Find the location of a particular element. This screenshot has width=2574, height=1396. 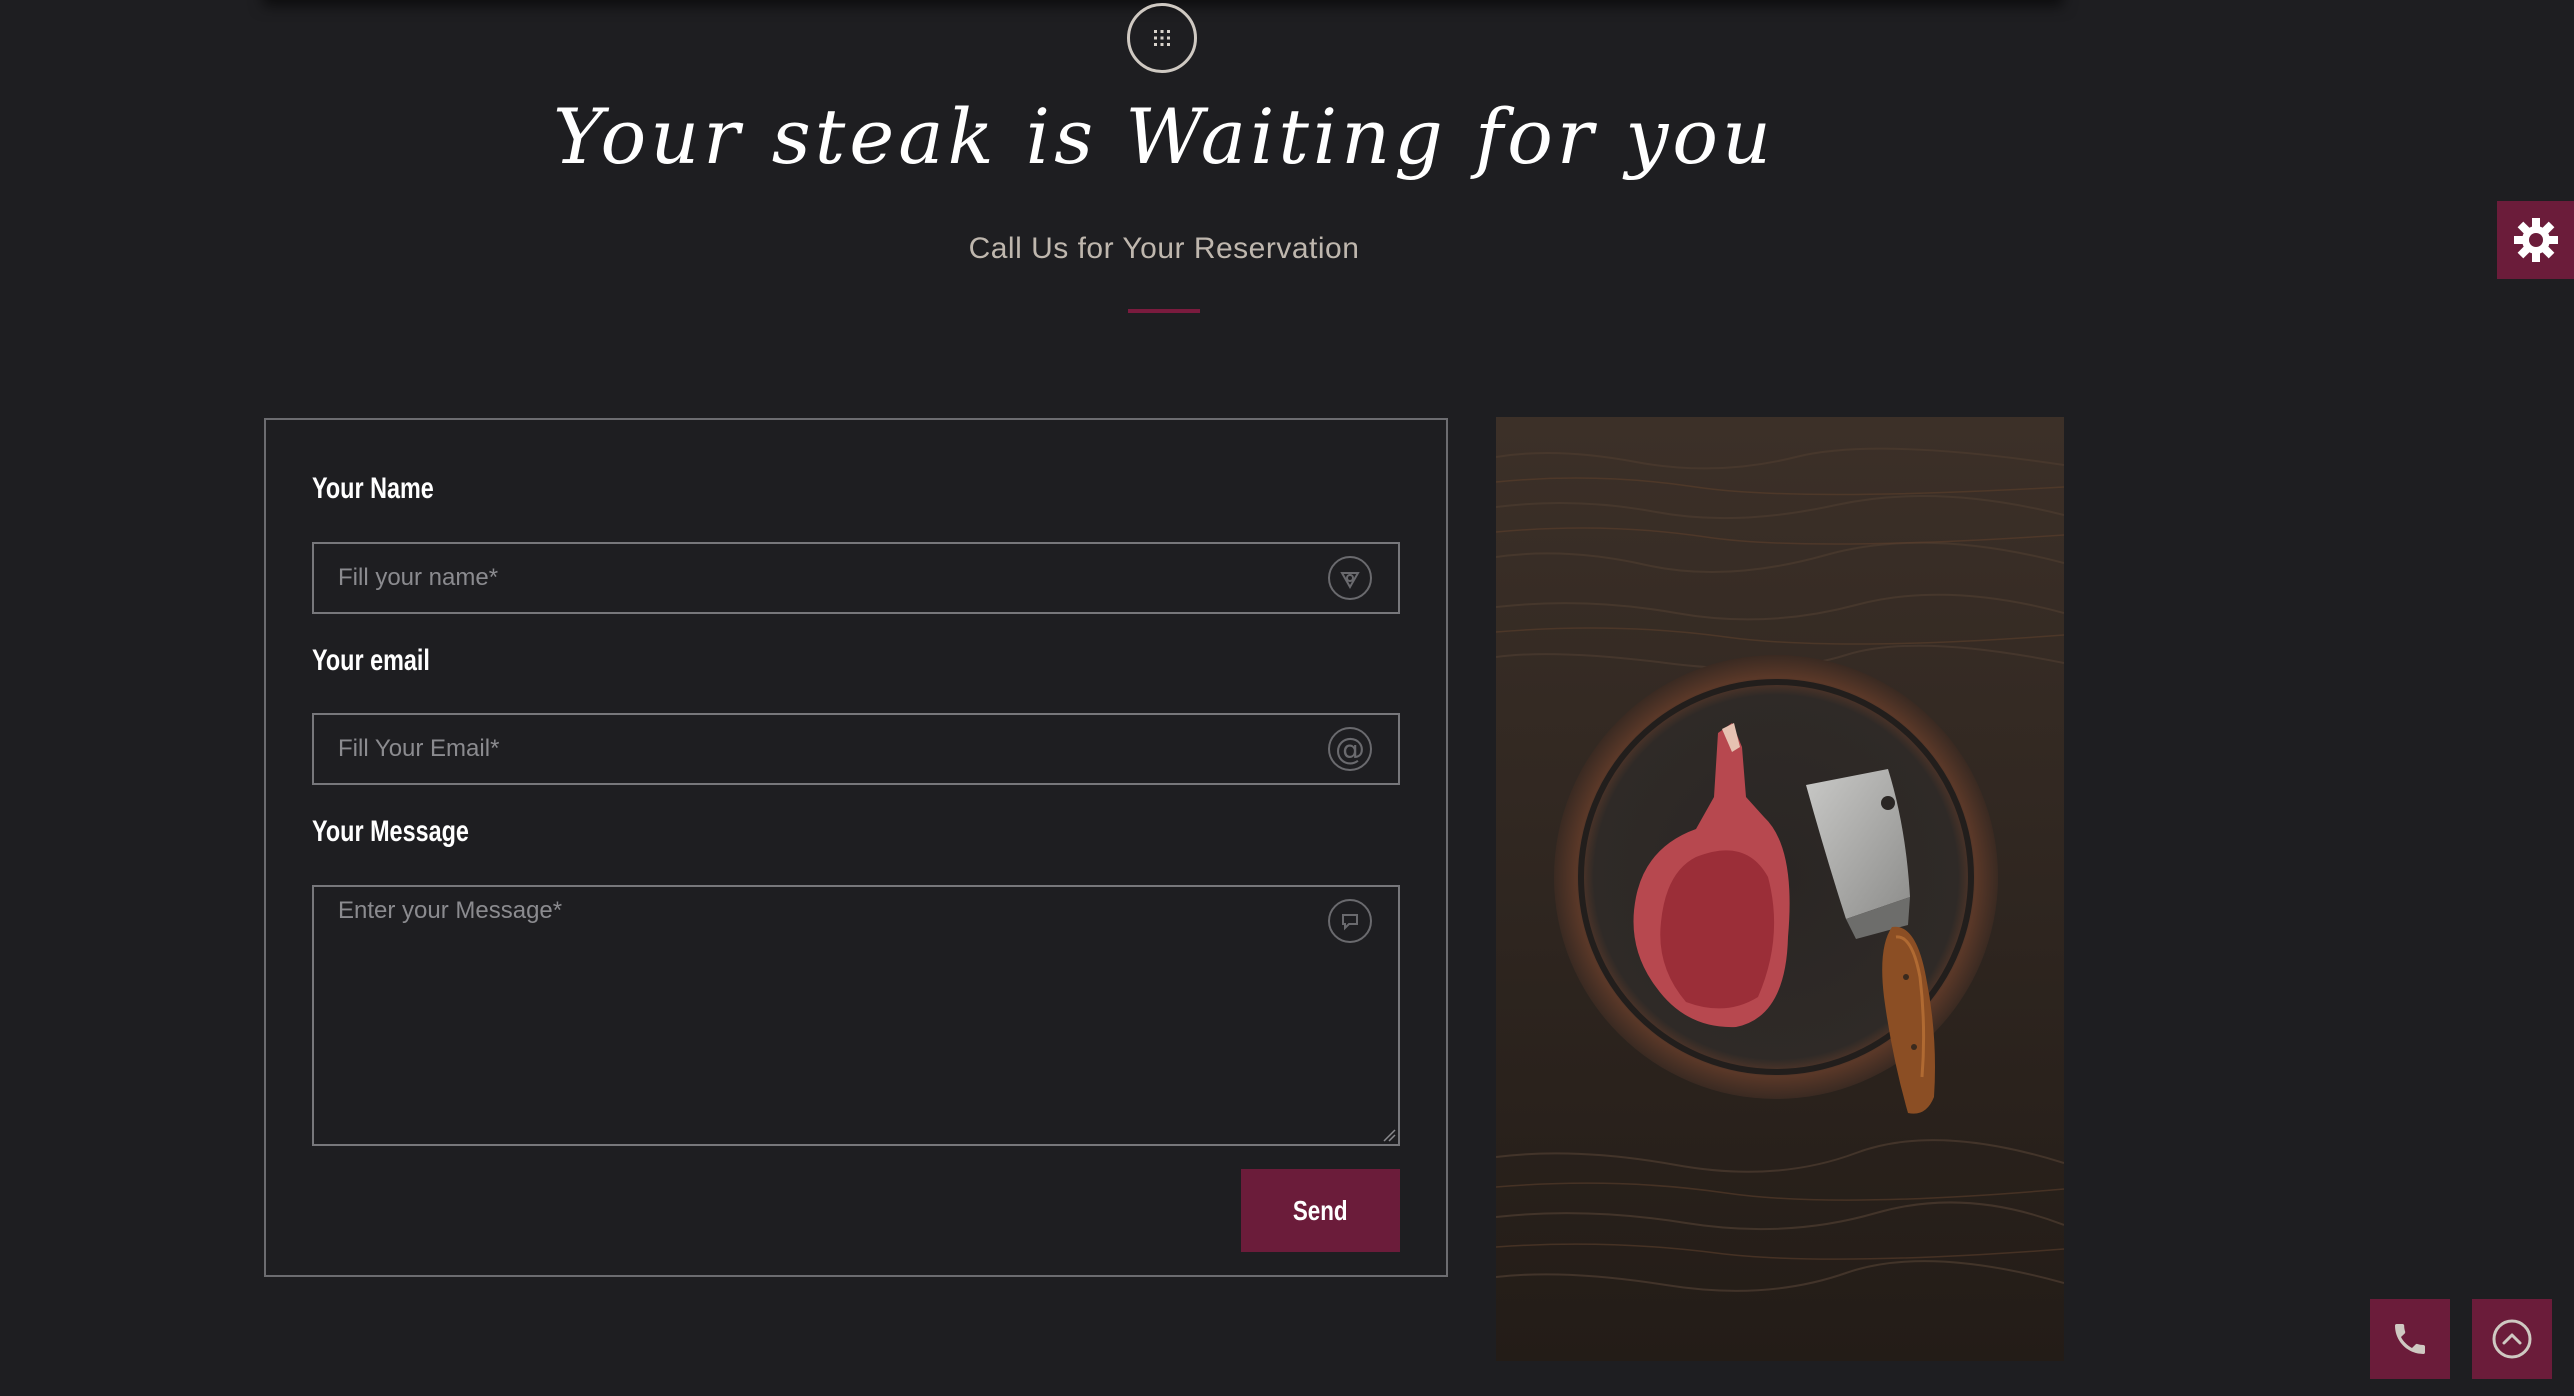

menu-toggle-button is located at coordinates (1162, 38).